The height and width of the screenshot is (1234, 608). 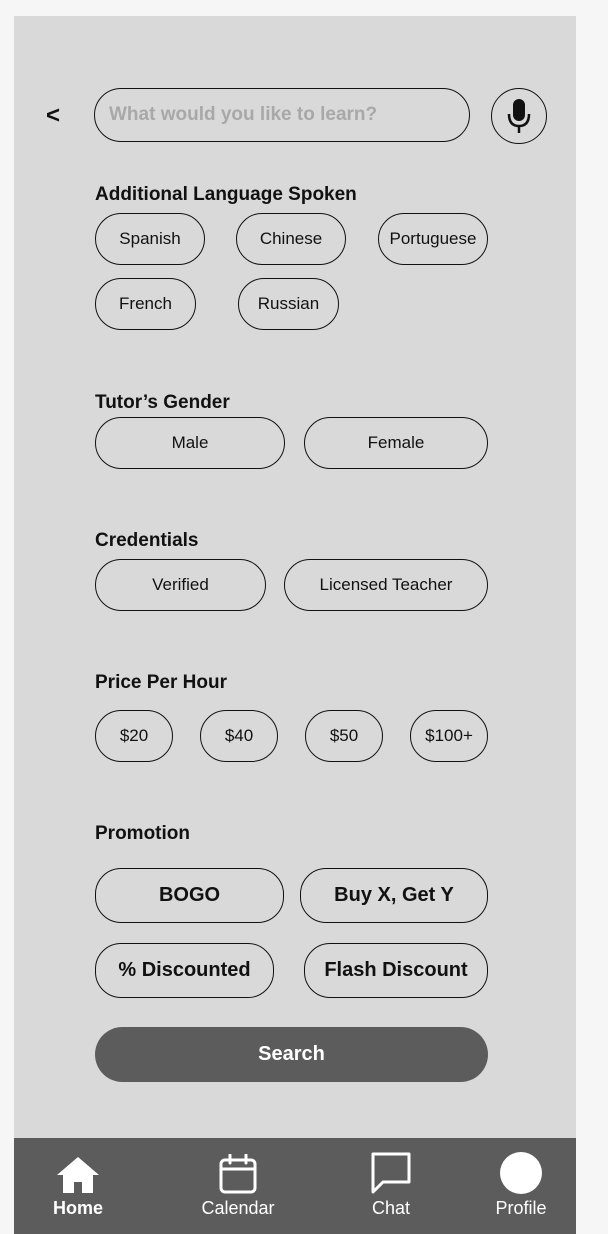 I want to click on search-button: Search, so click(x=291, y=1054).